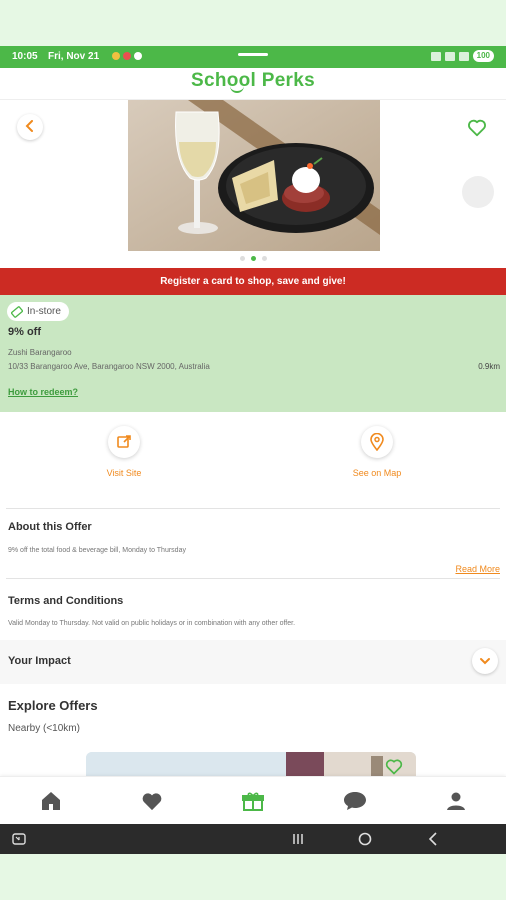 This screenshot has width=506, height=900. I want to click on nearby-subtitle: Nearby (<10km), so click(44, 728).